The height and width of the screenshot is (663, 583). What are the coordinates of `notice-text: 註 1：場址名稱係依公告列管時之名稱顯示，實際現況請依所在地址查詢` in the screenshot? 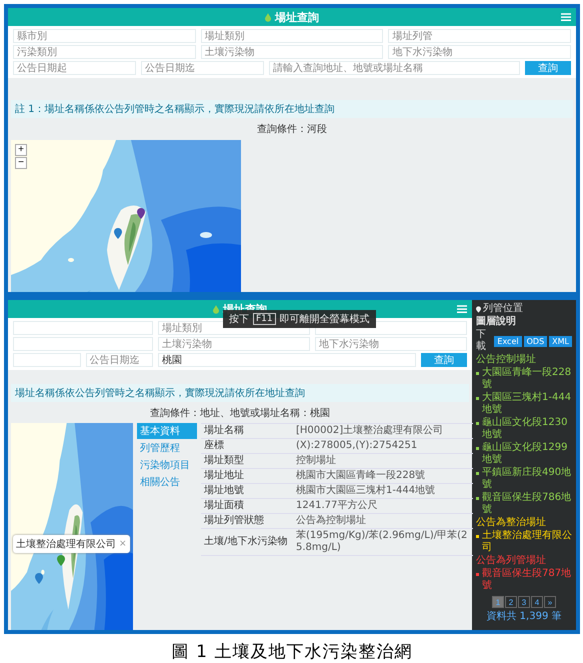 It's located at (292, 109).